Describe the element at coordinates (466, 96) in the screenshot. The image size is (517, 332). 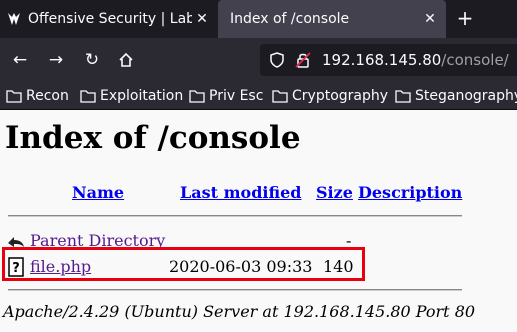
I see `bookmark-label: Steganography` at that location.